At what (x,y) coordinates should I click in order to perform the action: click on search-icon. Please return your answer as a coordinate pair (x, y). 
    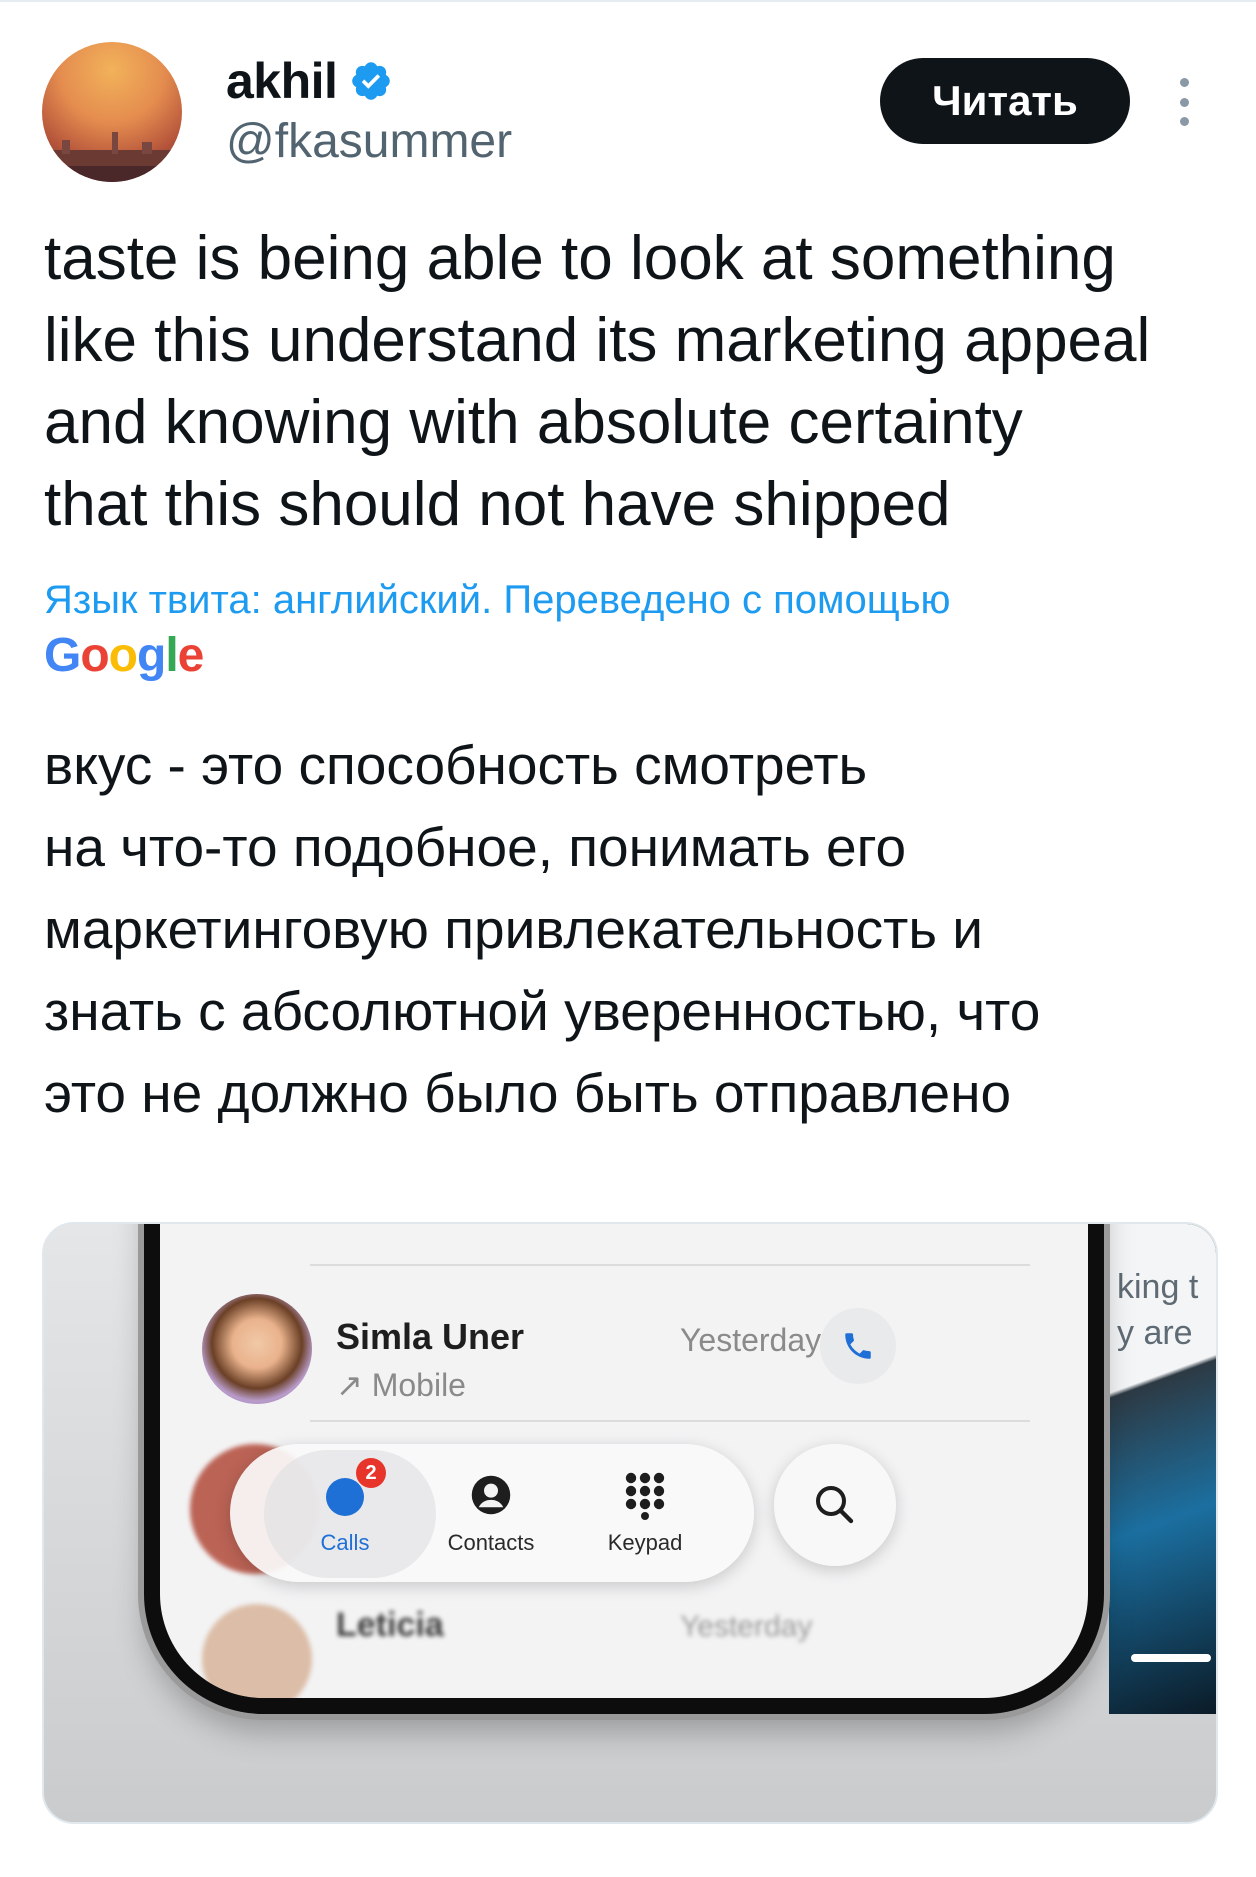
    Looking at the image, I should click on (835, 1505).